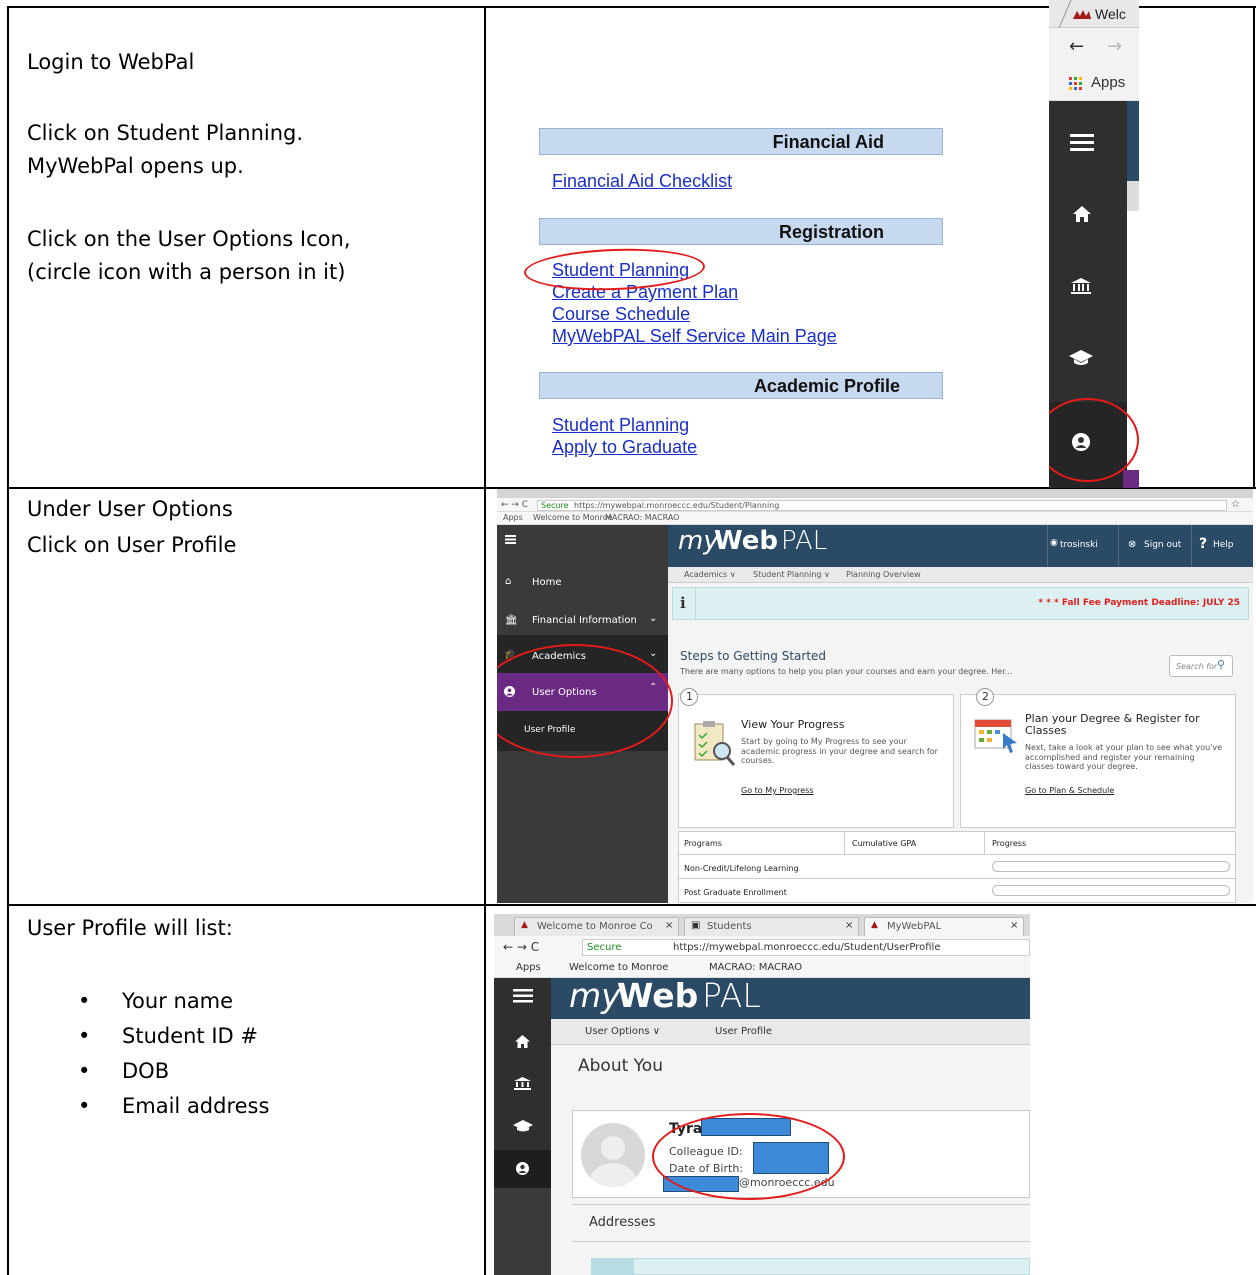 This screenshot has width=1256, height=1275. What do you see at coordinates (1009, 843) in the screenshot?
I see `col-progress: Progress` at bounding box center [1009, 843].